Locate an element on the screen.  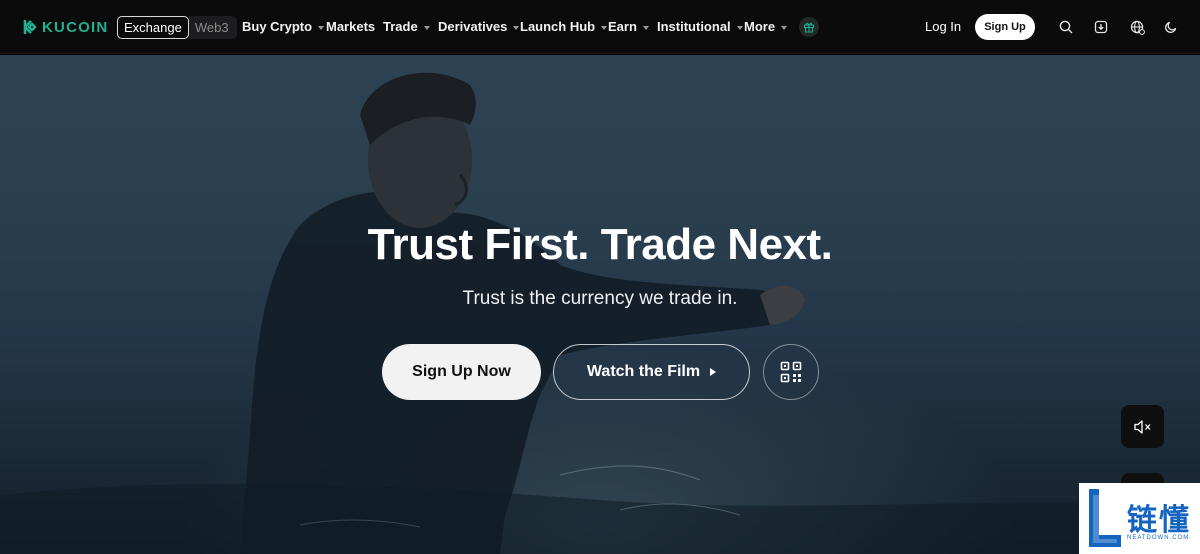
signup-button: Sign Up is located at coordinates (1005, 27).